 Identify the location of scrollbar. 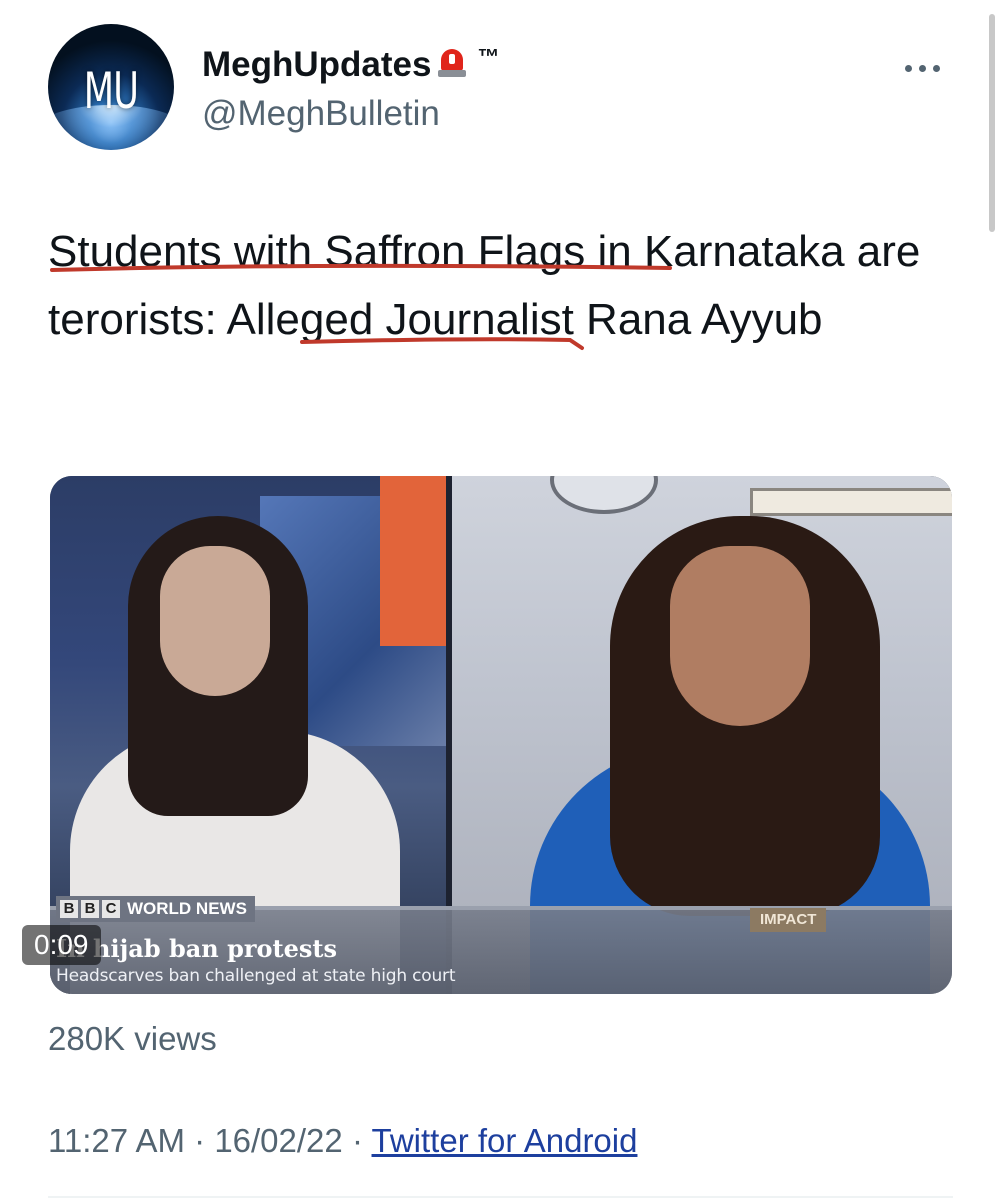
(992, 123).